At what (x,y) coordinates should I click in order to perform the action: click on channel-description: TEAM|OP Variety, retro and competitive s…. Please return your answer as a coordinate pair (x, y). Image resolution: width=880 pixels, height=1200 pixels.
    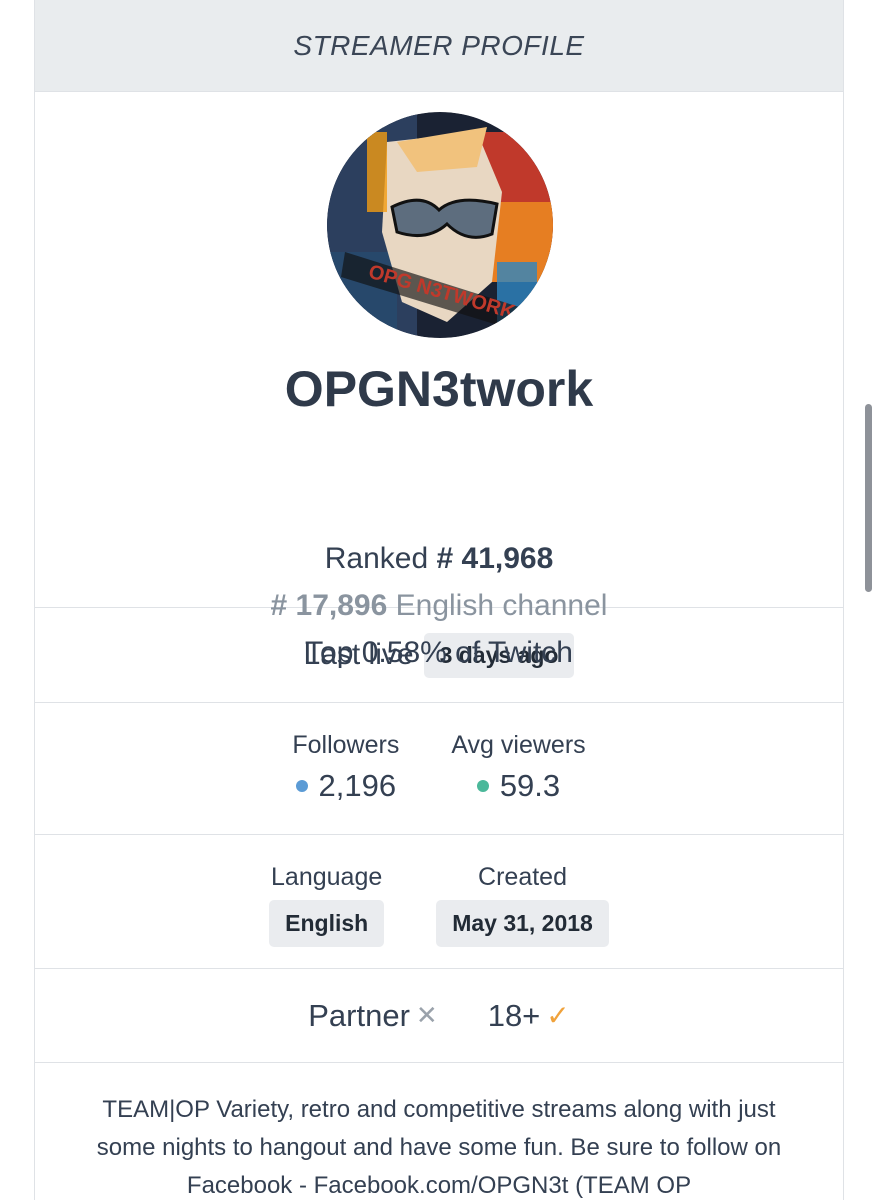
    Looking at the image, I should click on (439, 1147).